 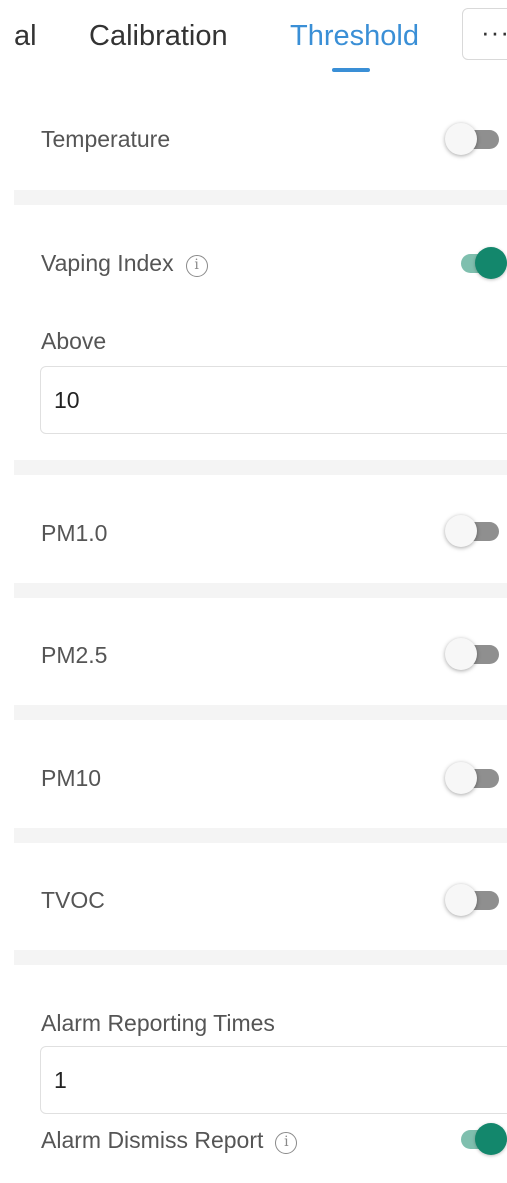 I want to click on above-label: Above, so click(x=74, y=341).